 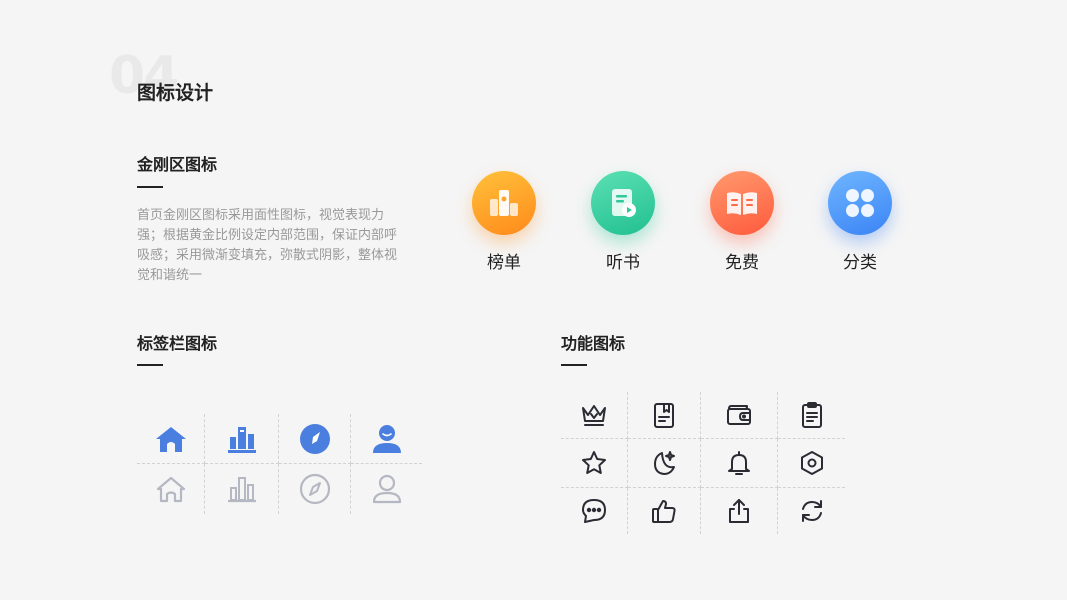 What do you see at coordinates (742, 203) in the screenshot?
I see `open-book-icon` at bounding box center [742, 203].